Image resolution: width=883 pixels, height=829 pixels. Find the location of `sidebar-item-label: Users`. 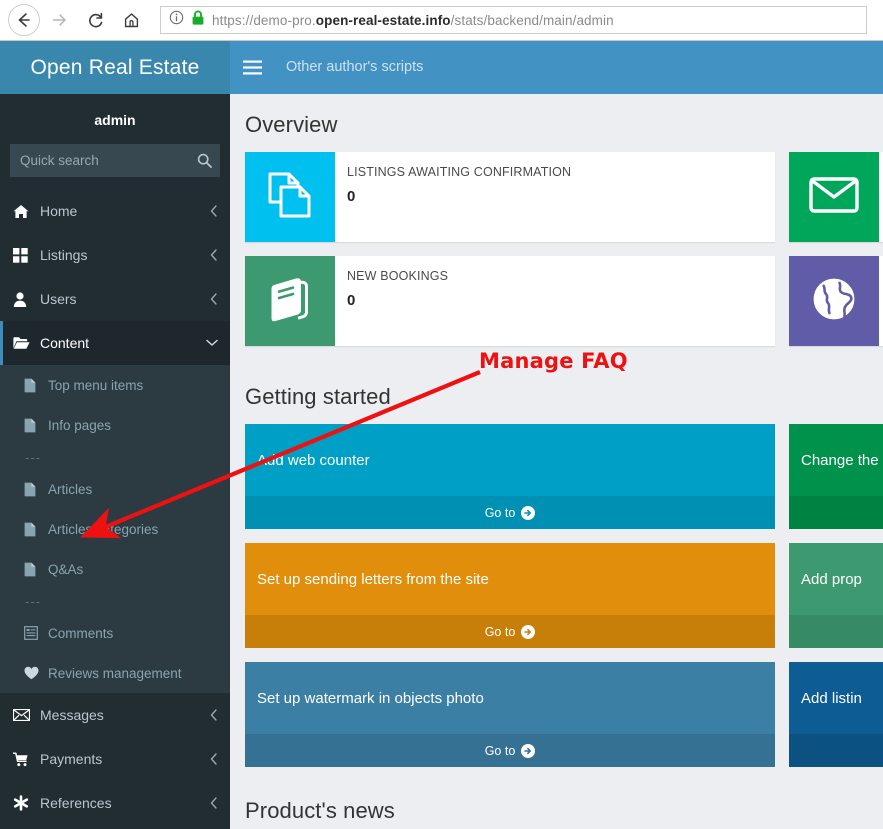

sidebar-item-label: Users is located at coordinates (58, 299).